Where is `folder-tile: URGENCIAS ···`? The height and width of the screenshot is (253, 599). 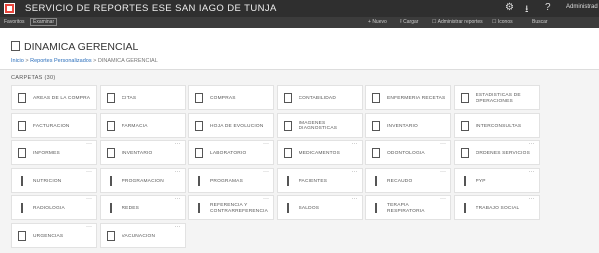 folder-tile: URGENCIAS ··· is located at coordinates (54, 235).